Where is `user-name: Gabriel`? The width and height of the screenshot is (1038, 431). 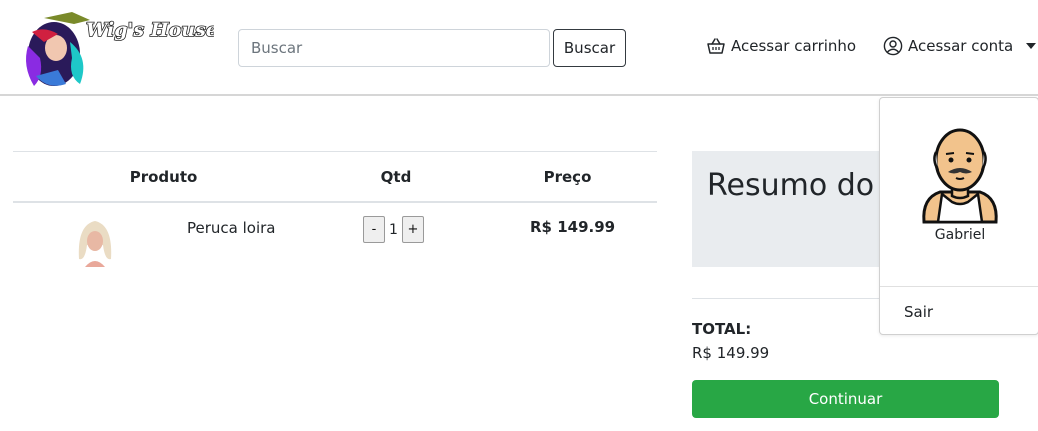 user-name: Gabriel is located at coordinates (960, 235).